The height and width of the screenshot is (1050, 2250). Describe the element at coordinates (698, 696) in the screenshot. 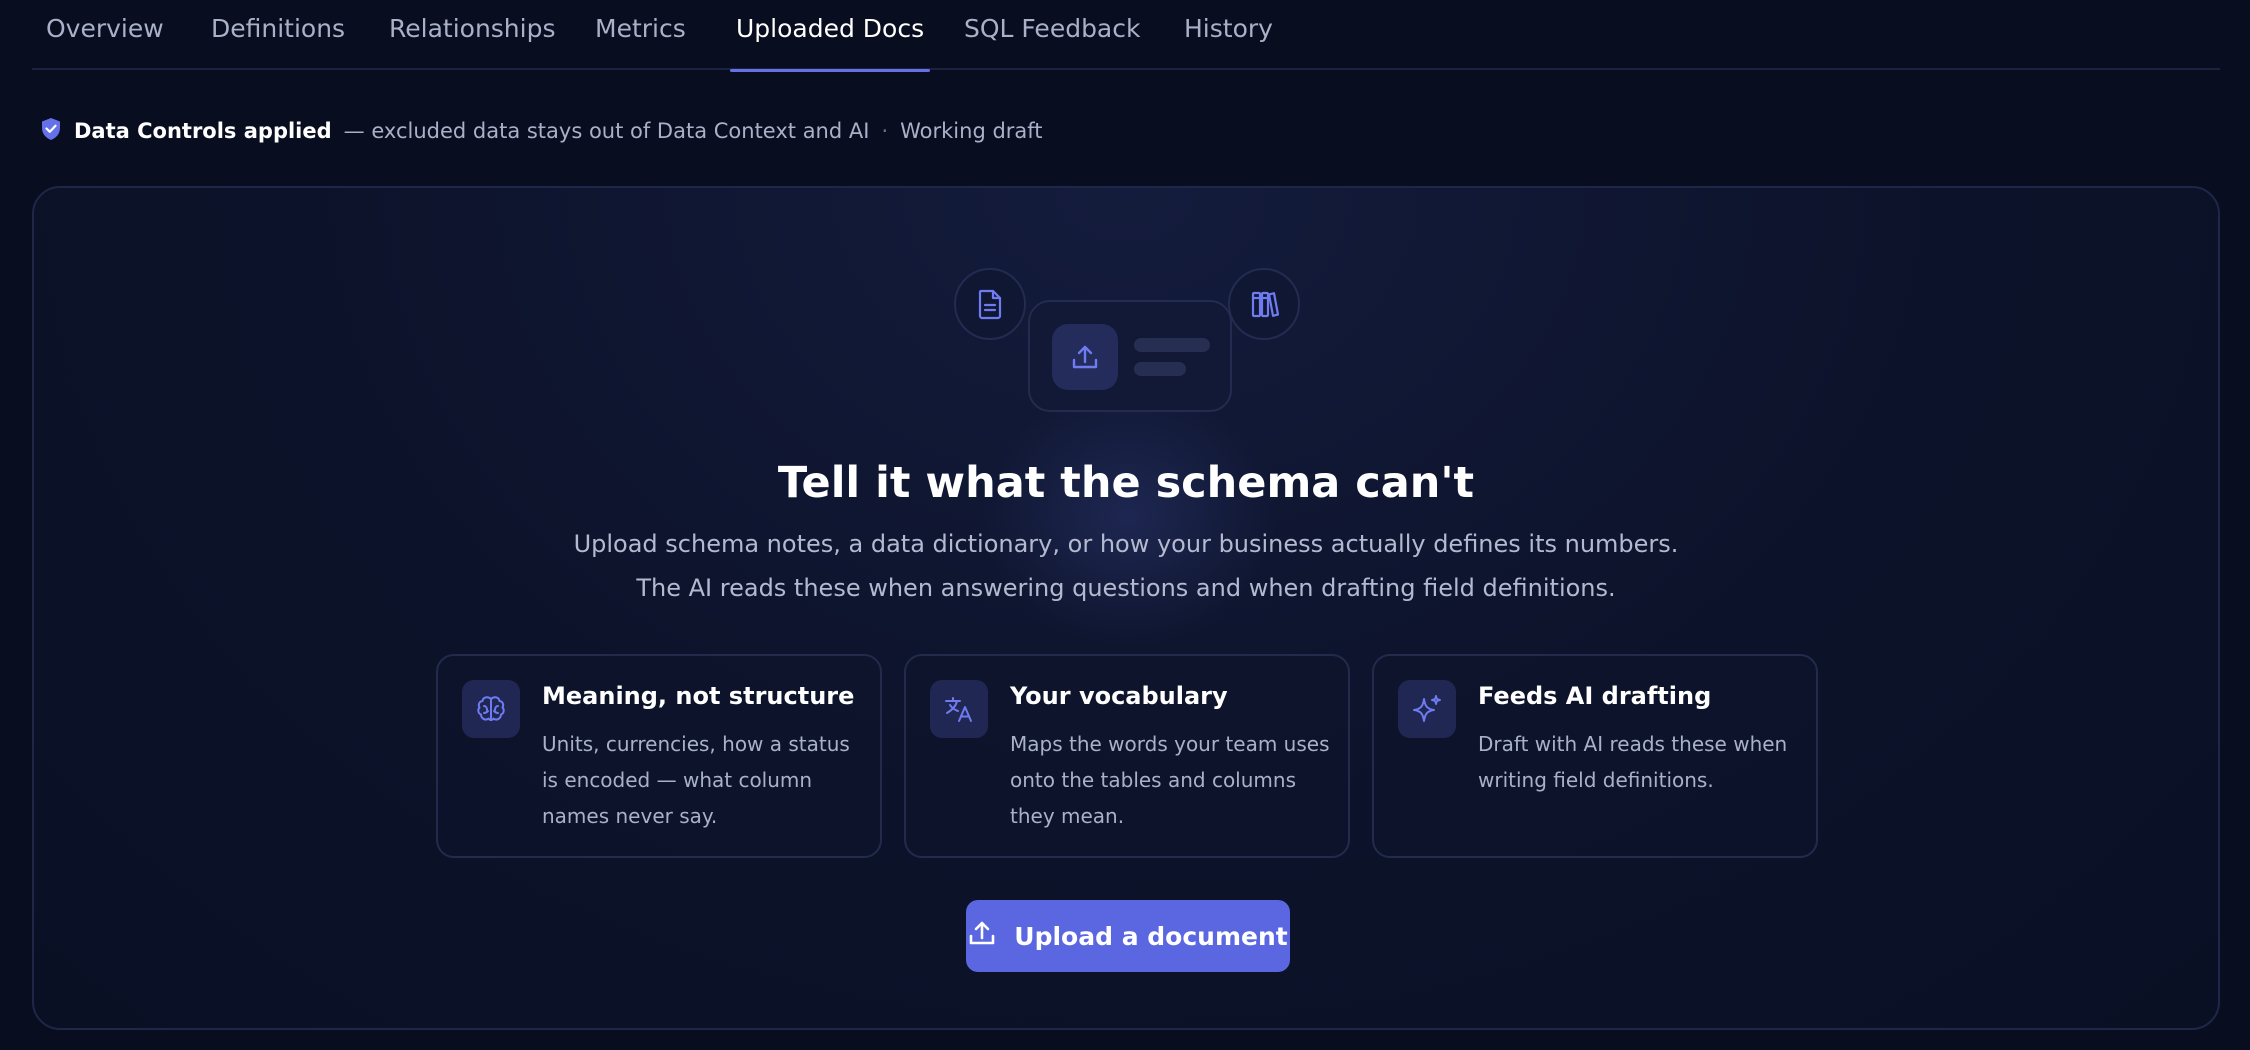

I see `feature-title: Meaning, not structure` at that location.